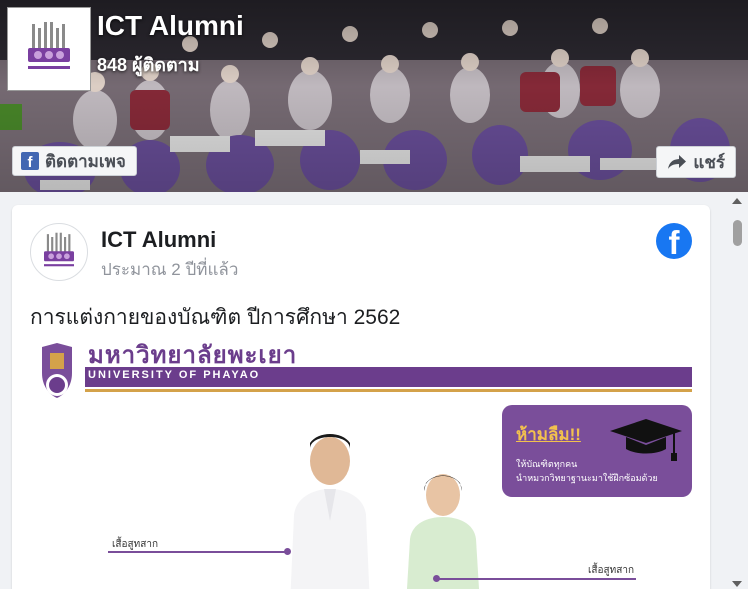  I want to click on post-timestamp: ประมาณ 2 ปีที่แล้ว, so click(169, 269).